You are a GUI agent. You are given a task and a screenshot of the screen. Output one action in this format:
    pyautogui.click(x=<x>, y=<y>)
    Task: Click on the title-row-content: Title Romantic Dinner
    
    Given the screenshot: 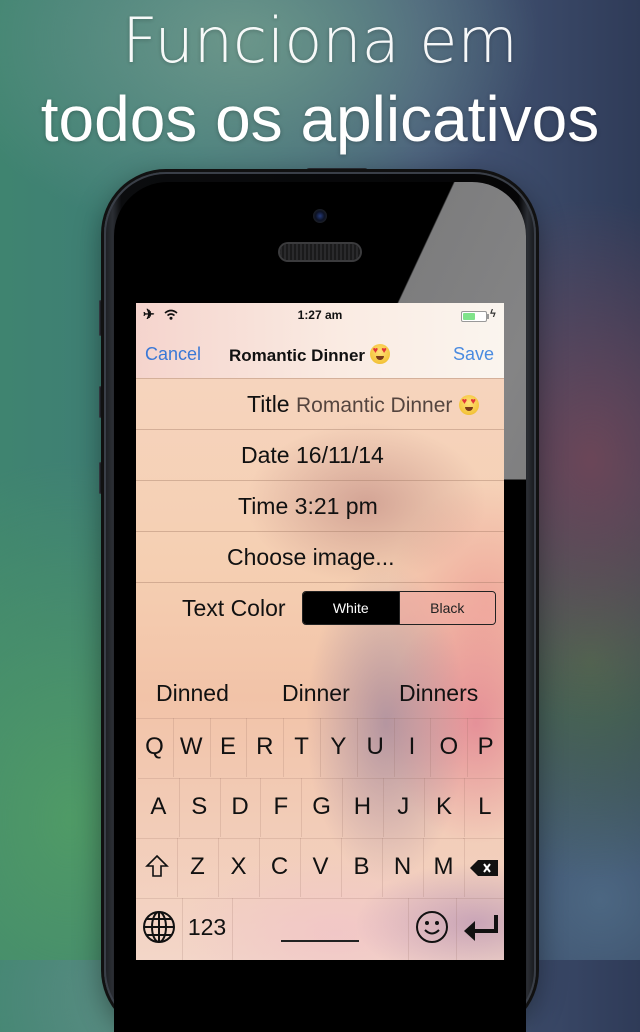 What is the action you would take?
    pyautogui.click(x=363, y=404)
    